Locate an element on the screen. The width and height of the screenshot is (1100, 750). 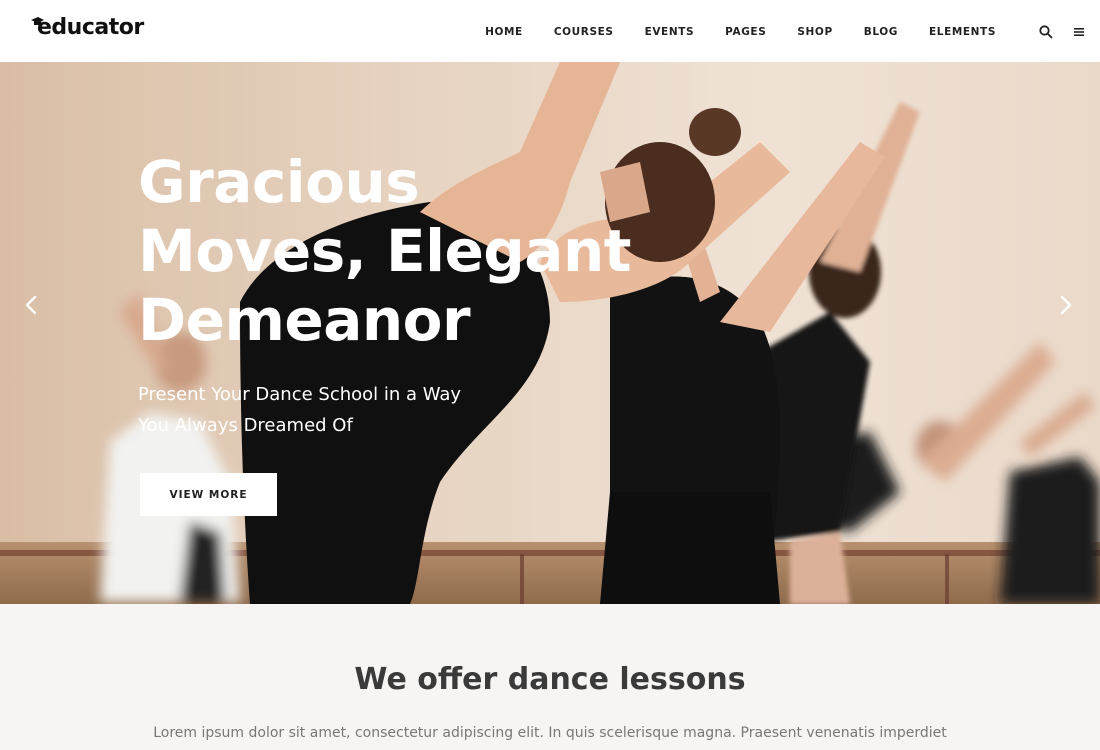
logo-text: educator is located at coordinates (90, 27).